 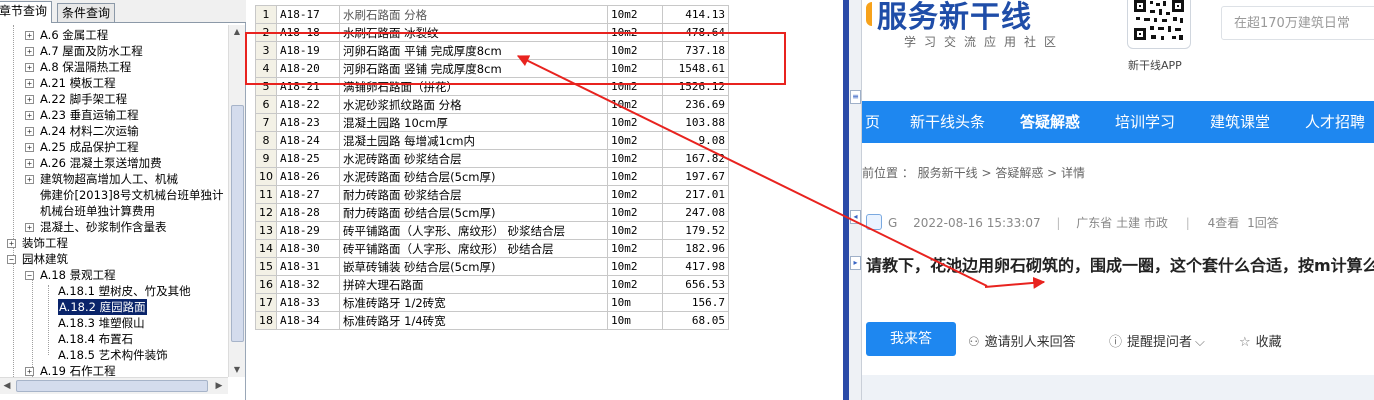 I want to click on tree-item: + 混凝土、砂浆制作含量表, so click(x=113, y=227).